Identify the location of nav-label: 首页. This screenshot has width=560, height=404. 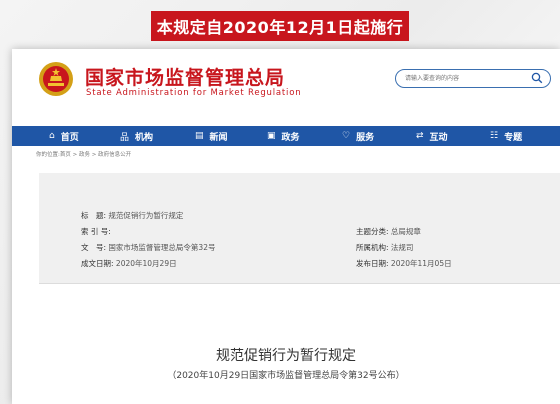
(69, 137).